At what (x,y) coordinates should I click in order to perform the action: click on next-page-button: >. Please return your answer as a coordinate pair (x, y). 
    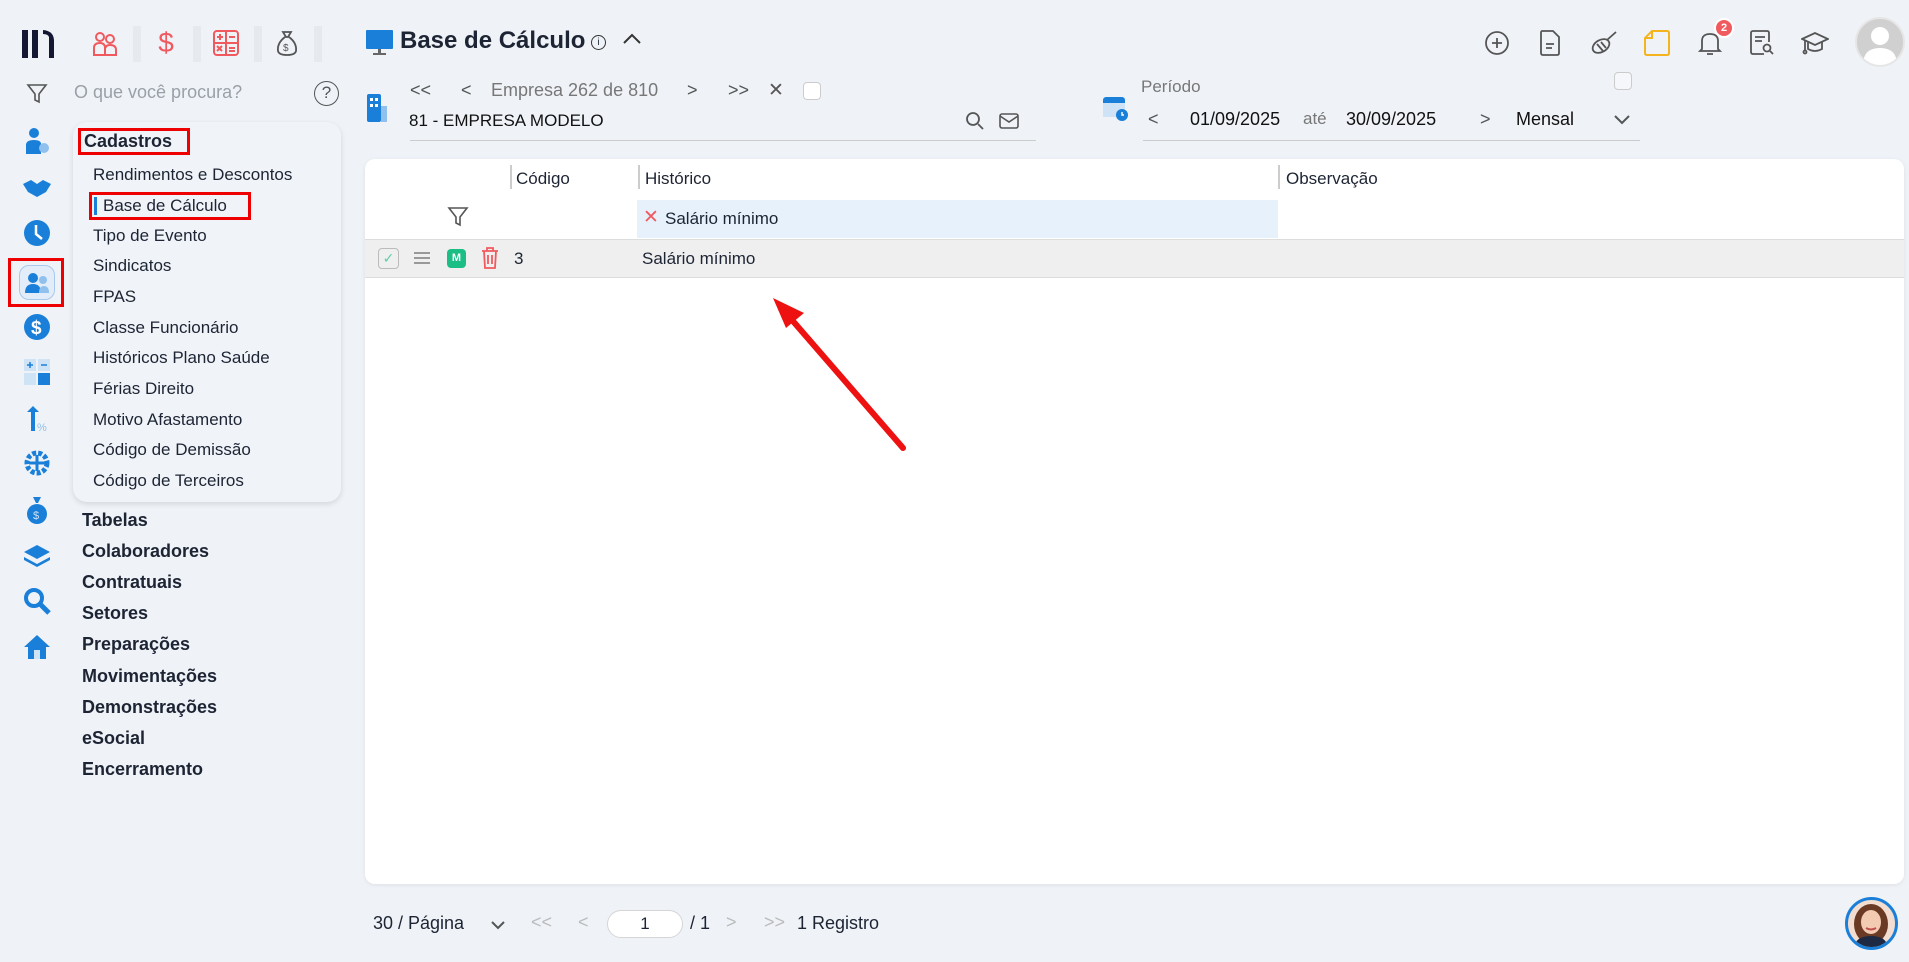
    Looking at the image, I should click on (731, 922).